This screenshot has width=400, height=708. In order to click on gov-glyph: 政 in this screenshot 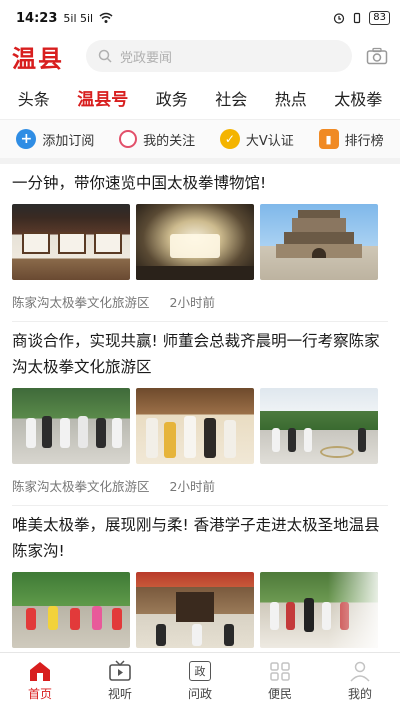, I will do `click(200, 671)`.